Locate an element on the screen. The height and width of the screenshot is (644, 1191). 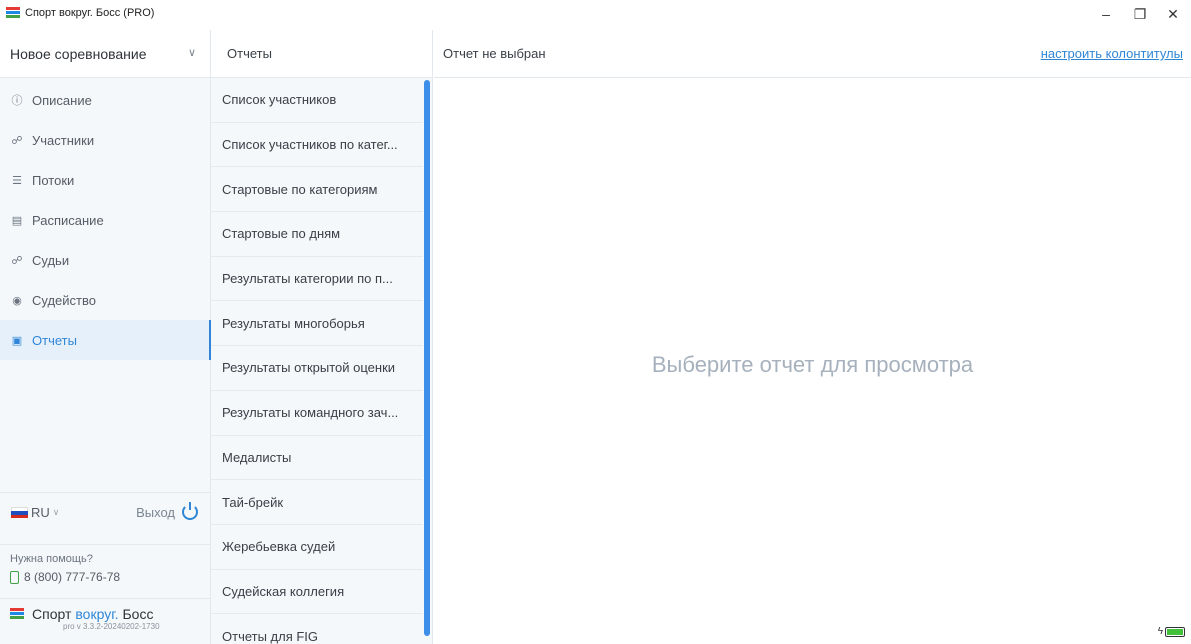
report-list-item: Результаты открытой оценки is located at coordinates (317, 368).